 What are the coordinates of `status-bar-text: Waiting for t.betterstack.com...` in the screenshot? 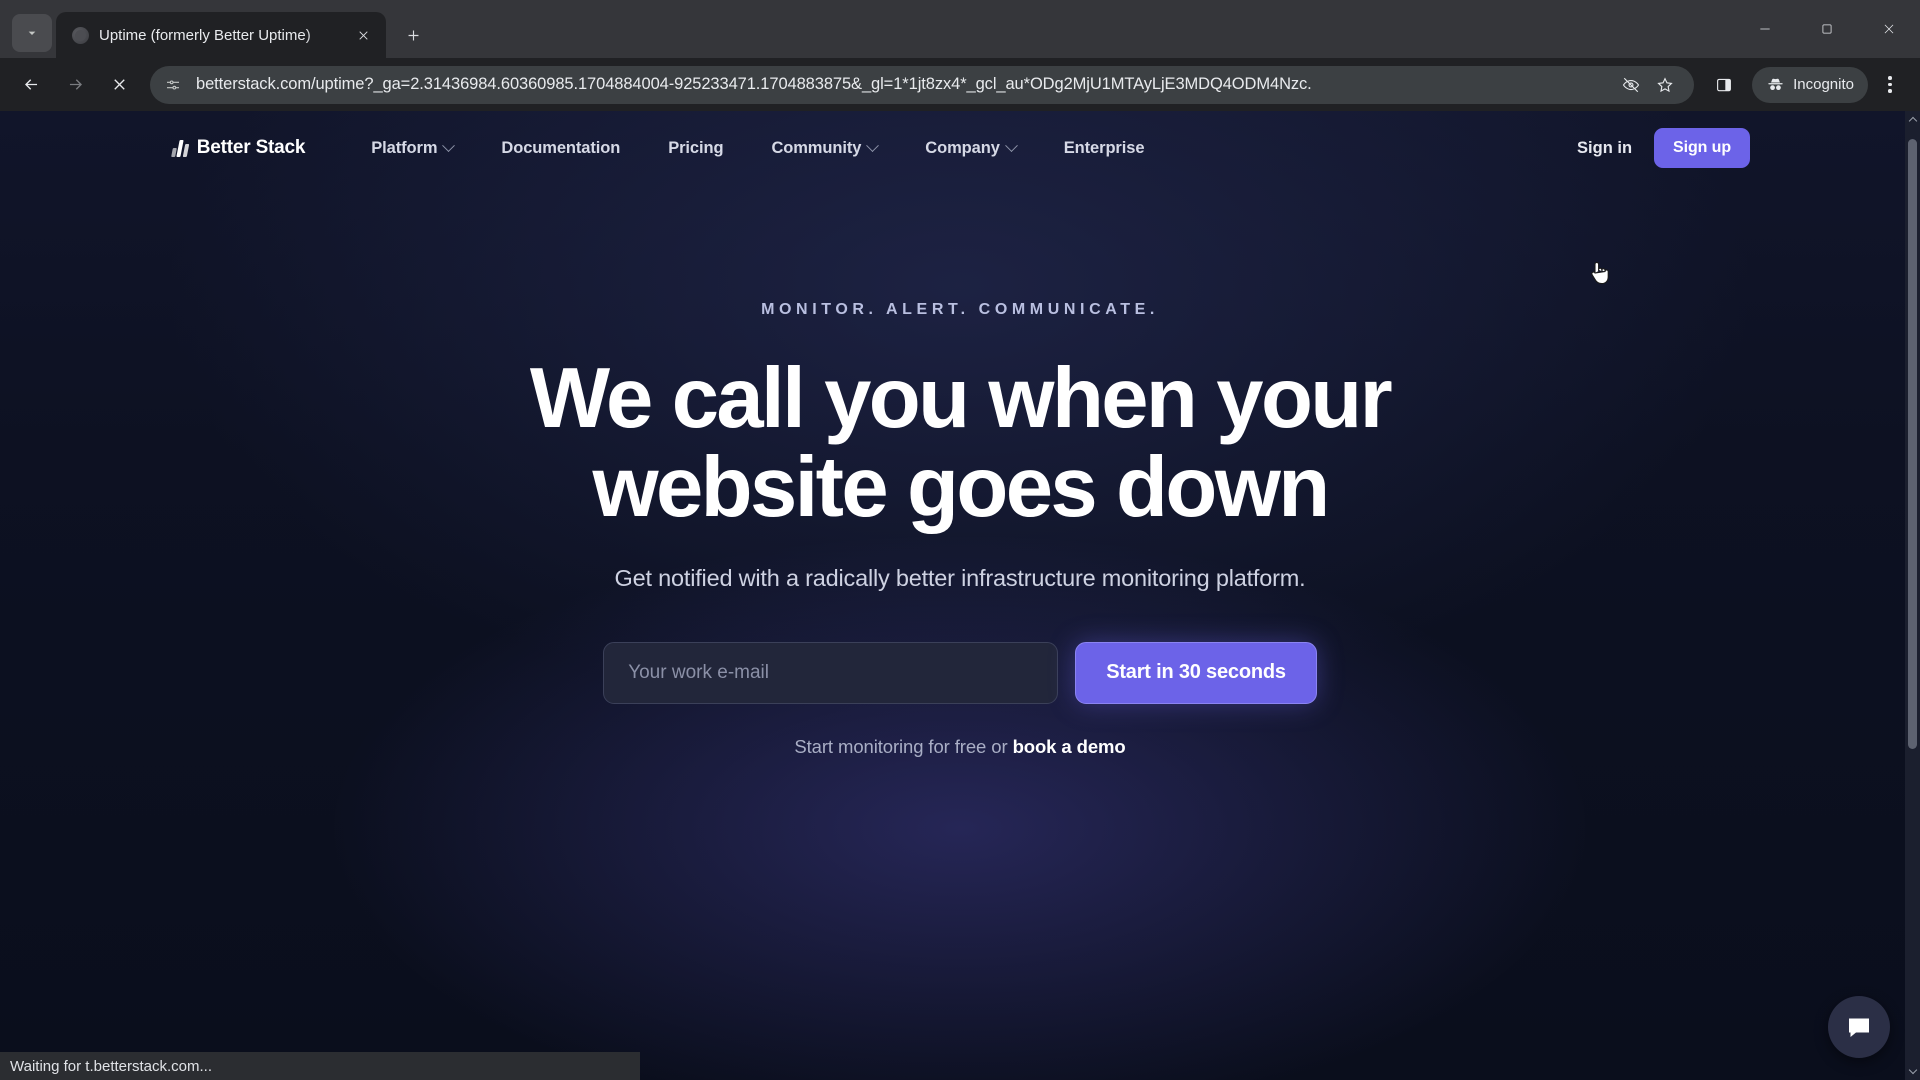 It's located at (111, 1066).